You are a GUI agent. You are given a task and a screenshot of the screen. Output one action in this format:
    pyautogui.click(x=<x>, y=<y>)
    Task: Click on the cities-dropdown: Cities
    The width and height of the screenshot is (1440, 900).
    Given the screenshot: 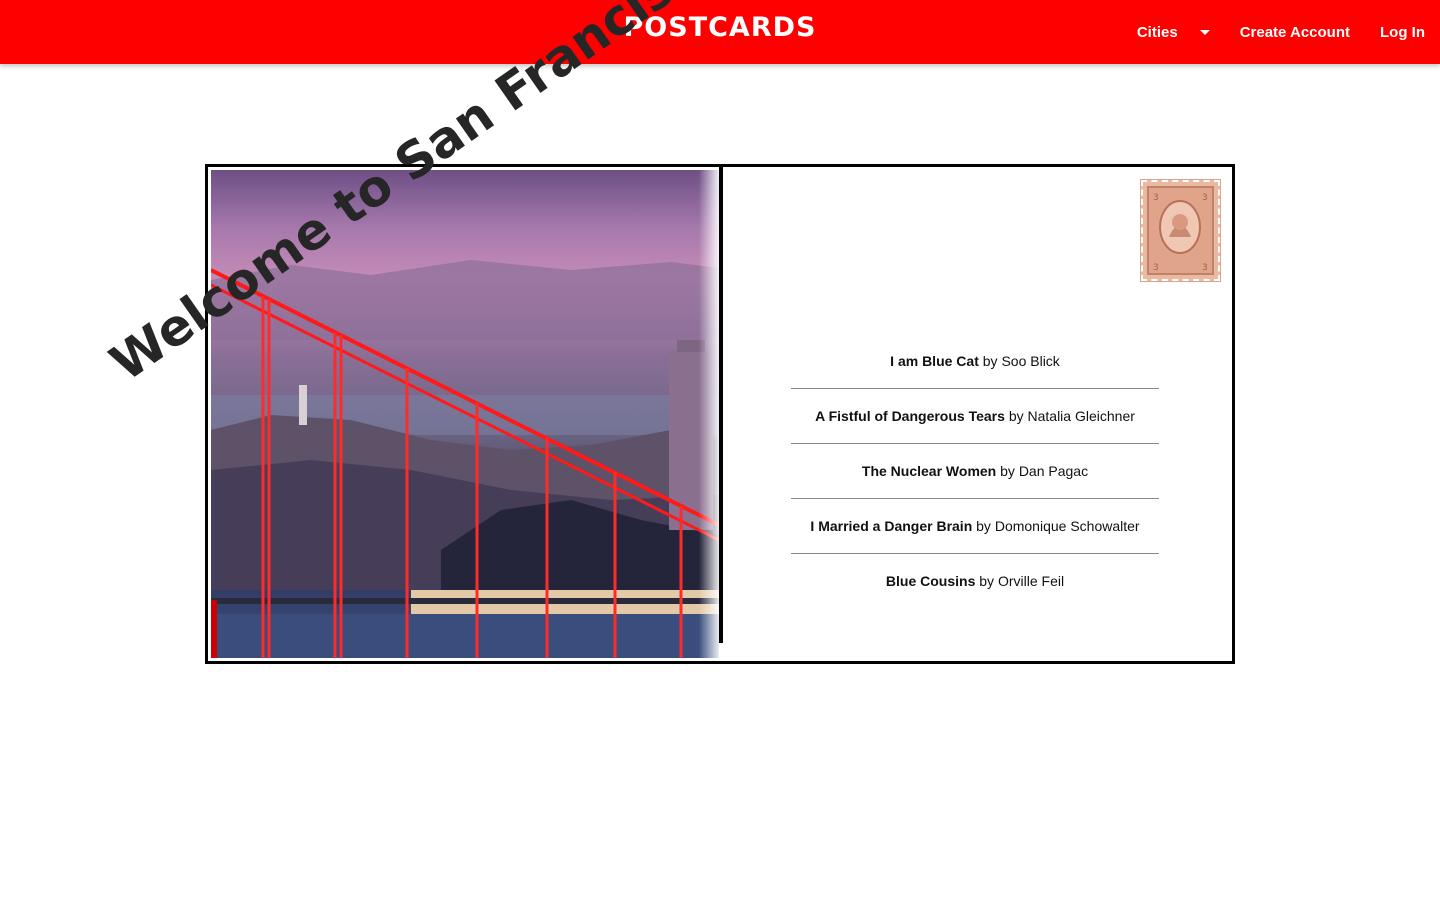 What is the action you would take?
    pyautogui.click(x=1173, y=32)
    